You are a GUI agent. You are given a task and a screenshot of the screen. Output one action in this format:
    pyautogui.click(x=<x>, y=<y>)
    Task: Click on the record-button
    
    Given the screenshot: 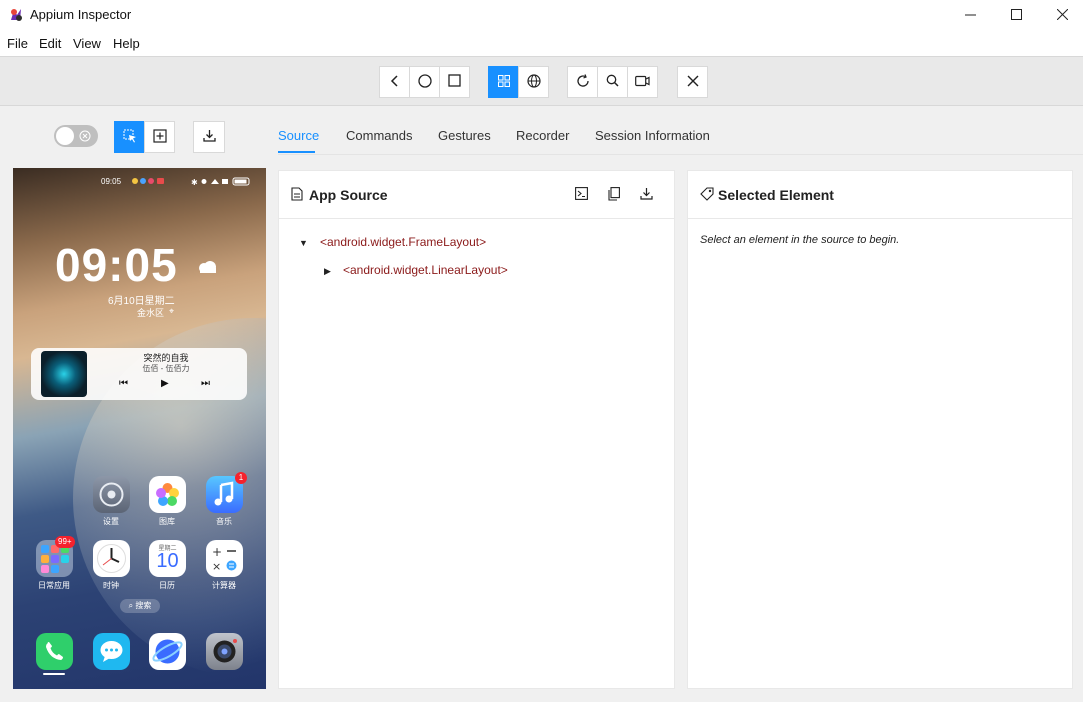 What is the action you would take?
    pyautogui.click(x=642, y=82)
    